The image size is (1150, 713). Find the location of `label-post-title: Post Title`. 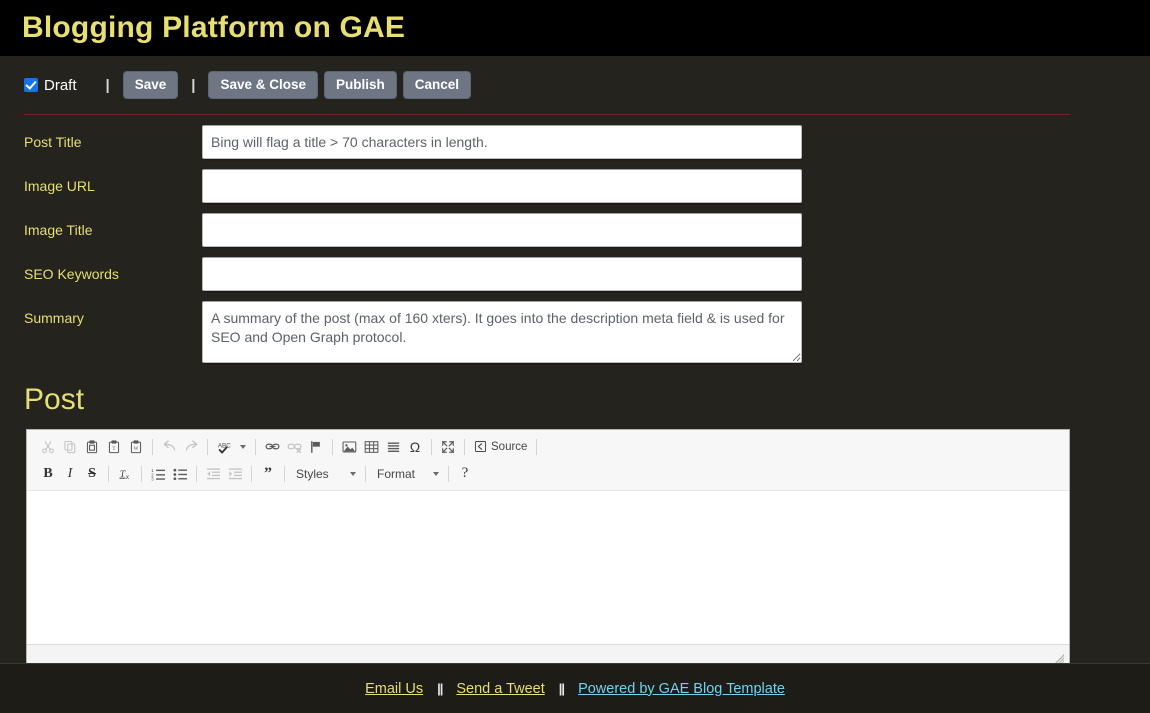

label-post-title: Post Title is located at coordinates (53, 142).